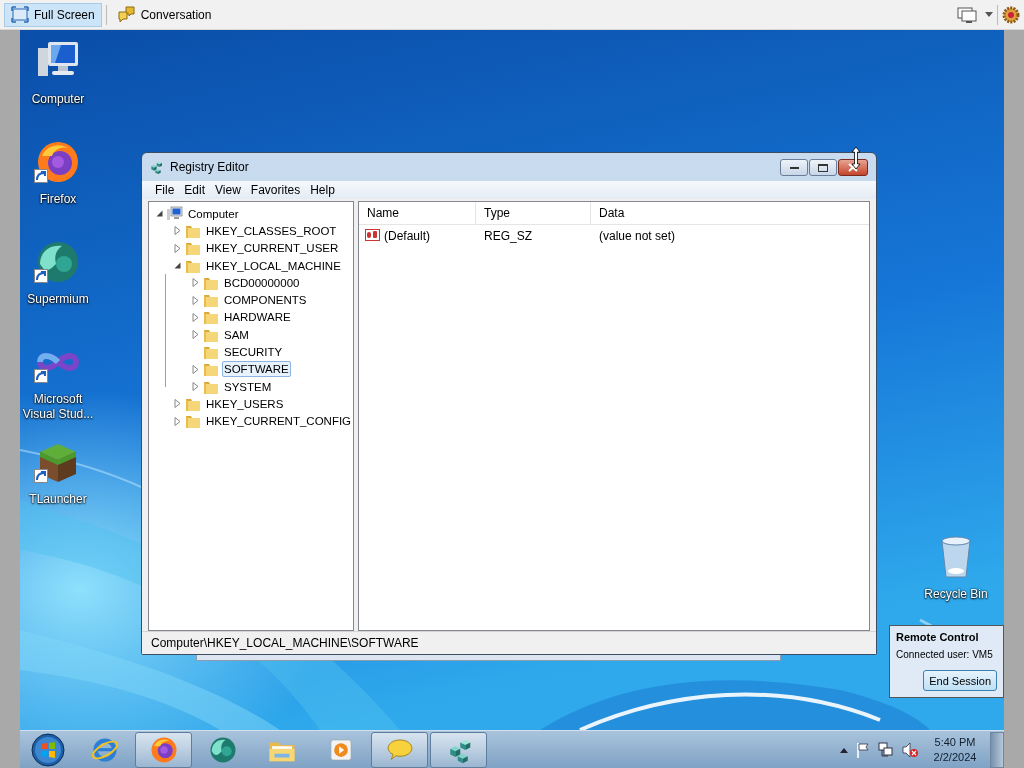 This screenshot has height=768, width=1024. I want to click on column-header: Data, so click(730, 213).